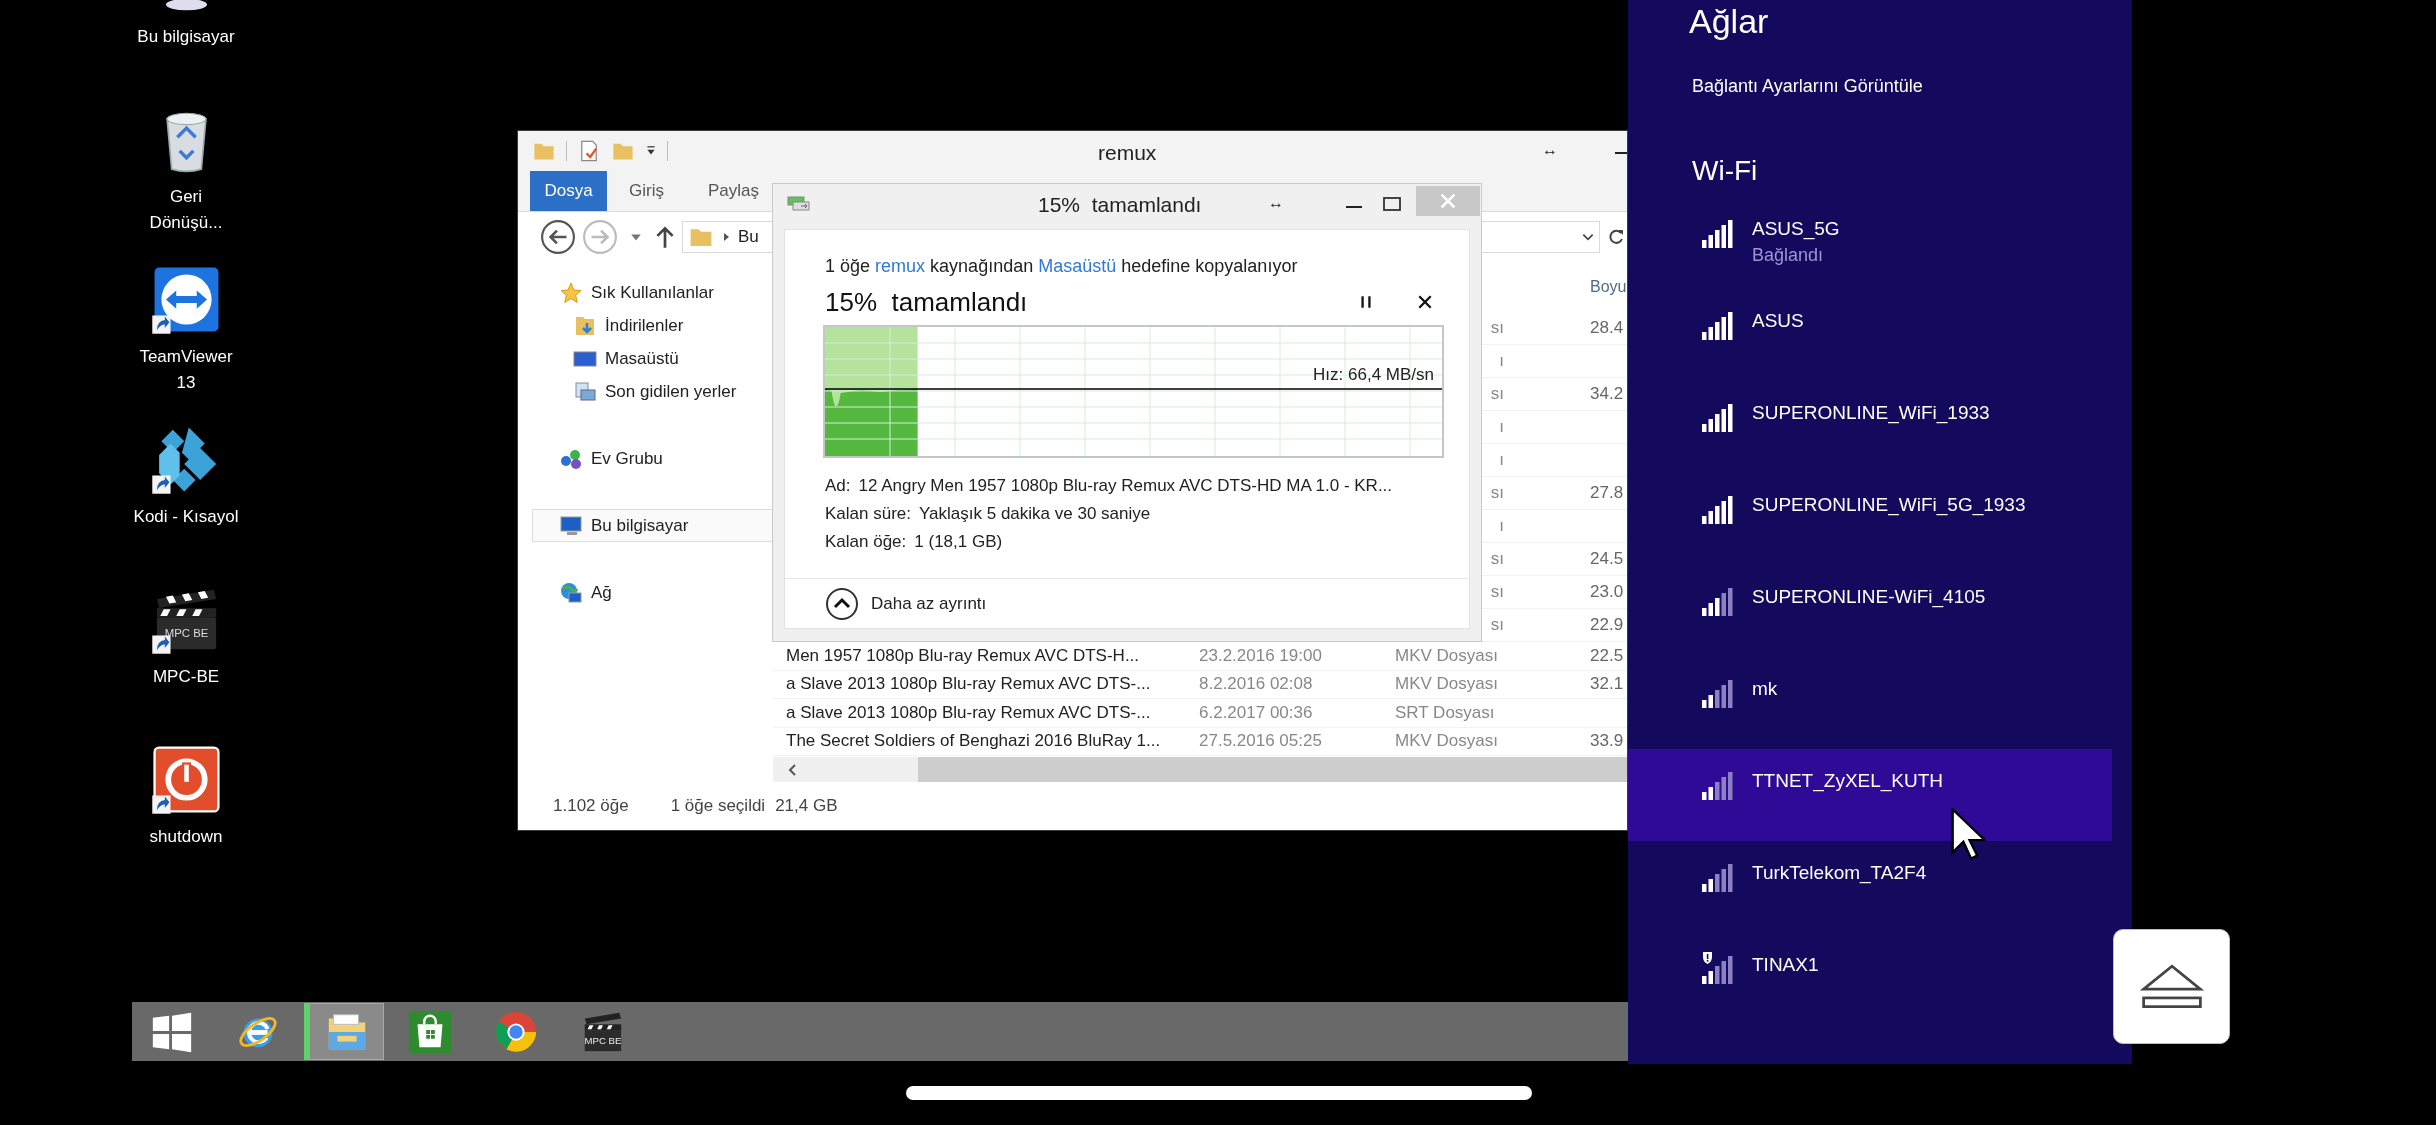 The width and height of the screenshot is (2436, 1125). I want to click on fewer-details-button: Daha az ayrıntı, so click(906, 603).